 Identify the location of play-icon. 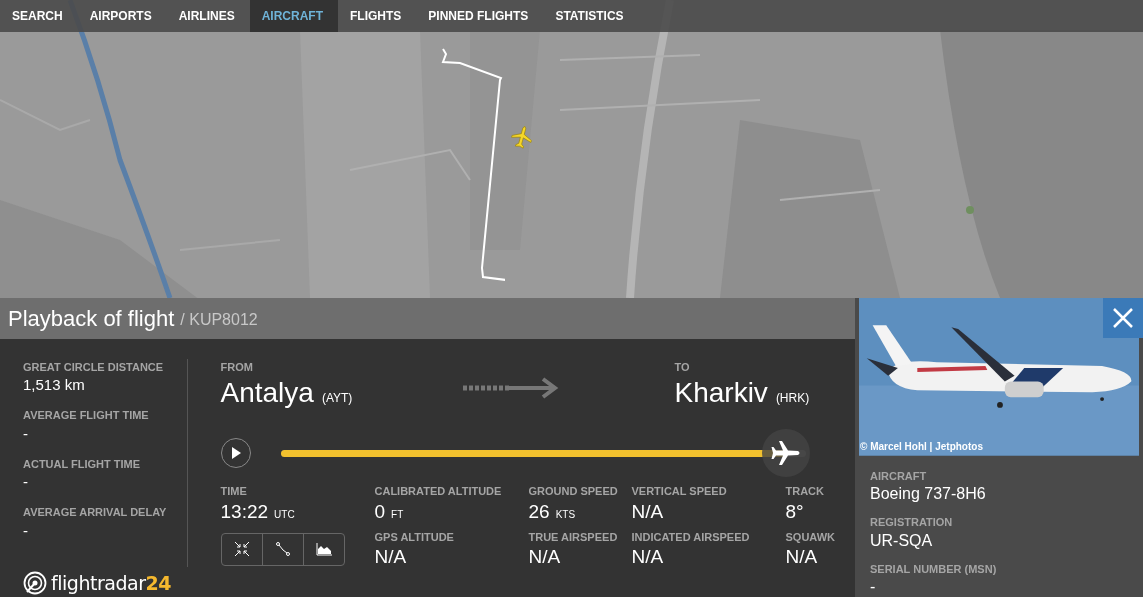
(235, 453).